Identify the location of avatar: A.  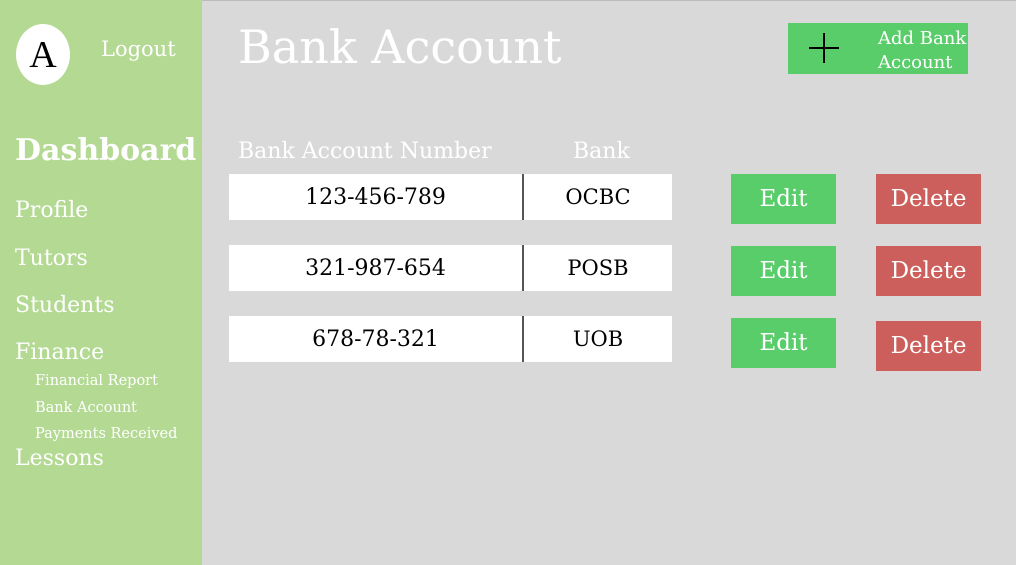
(43, 54).